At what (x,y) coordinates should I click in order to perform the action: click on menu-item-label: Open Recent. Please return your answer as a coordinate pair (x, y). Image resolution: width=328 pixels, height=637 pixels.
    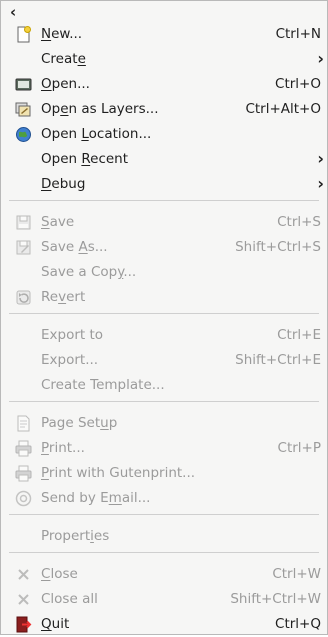
    Looking at the image, I should click on (85, 159).